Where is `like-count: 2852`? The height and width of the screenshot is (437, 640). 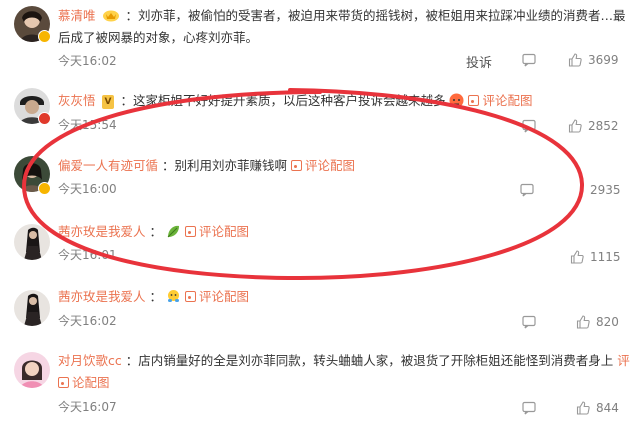 like-count: 2852 is located at coordinates (603, 126).